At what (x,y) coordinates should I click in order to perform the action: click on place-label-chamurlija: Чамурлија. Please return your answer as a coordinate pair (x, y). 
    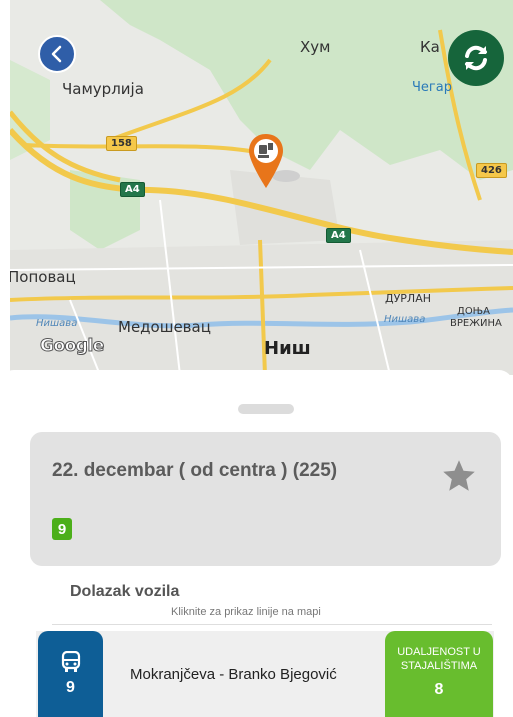
    Looking at the image, I should click on (103, 89).